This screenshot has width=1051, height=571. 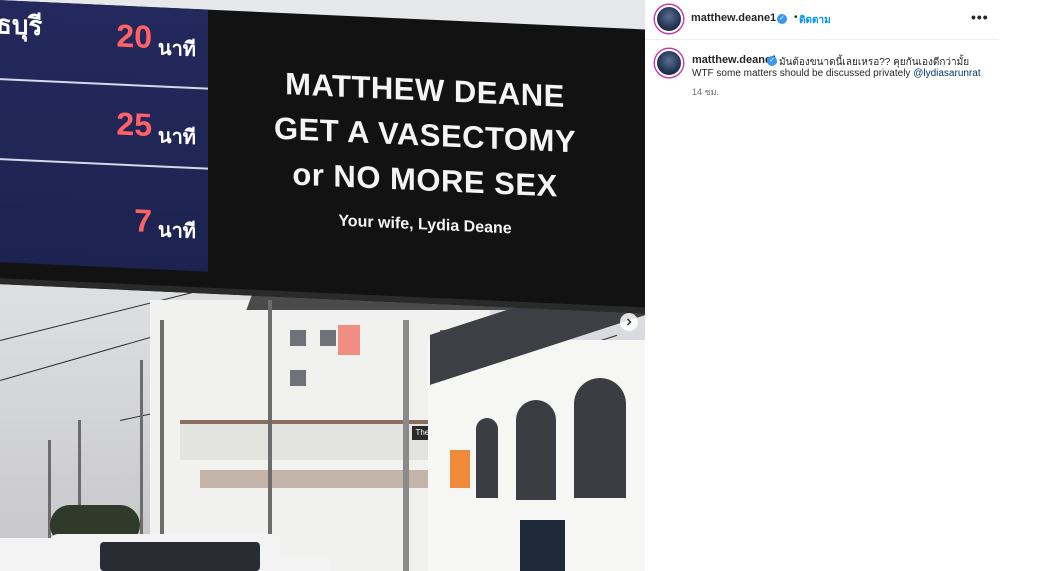 What do you see at coordinates (460, 469) in the screenshot?
I see `orange-sign` at bounding box center [460, 469].